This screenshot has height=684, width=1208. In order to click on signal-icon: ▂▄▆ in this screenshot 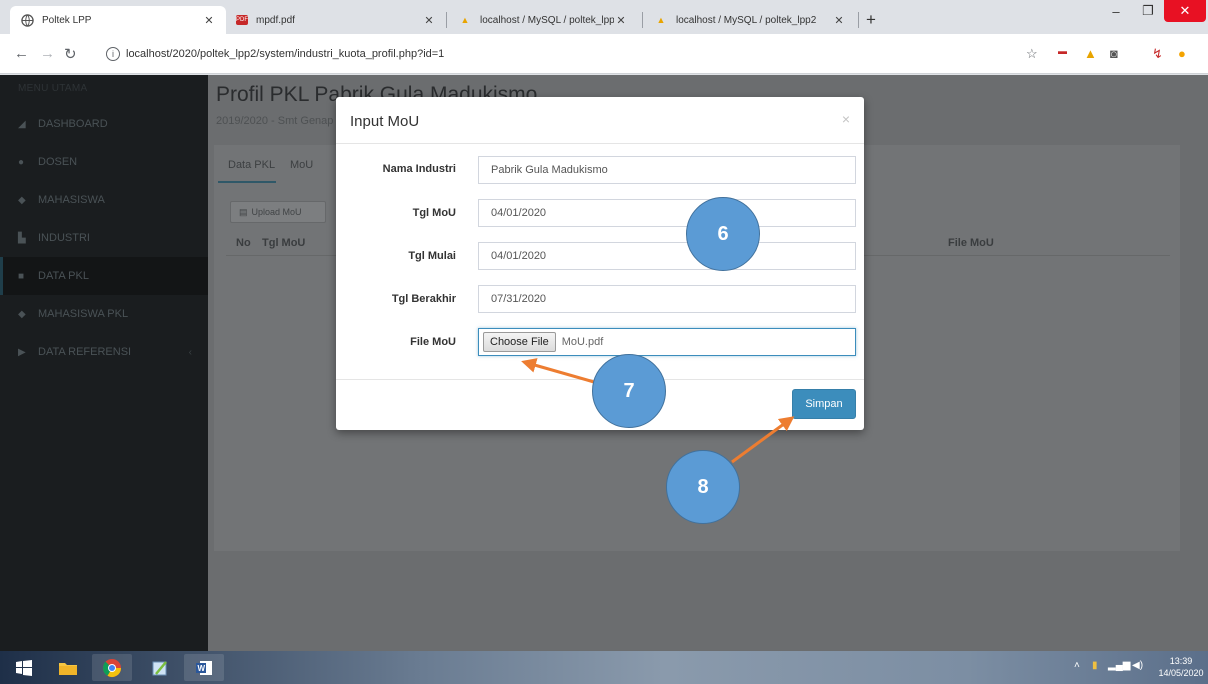, I will do `click(1119, 665)`.